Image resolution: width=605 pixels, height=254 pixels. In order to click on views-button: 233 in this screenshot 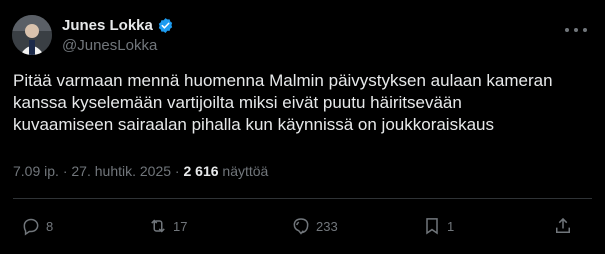, I will do `click(314, 226)`.